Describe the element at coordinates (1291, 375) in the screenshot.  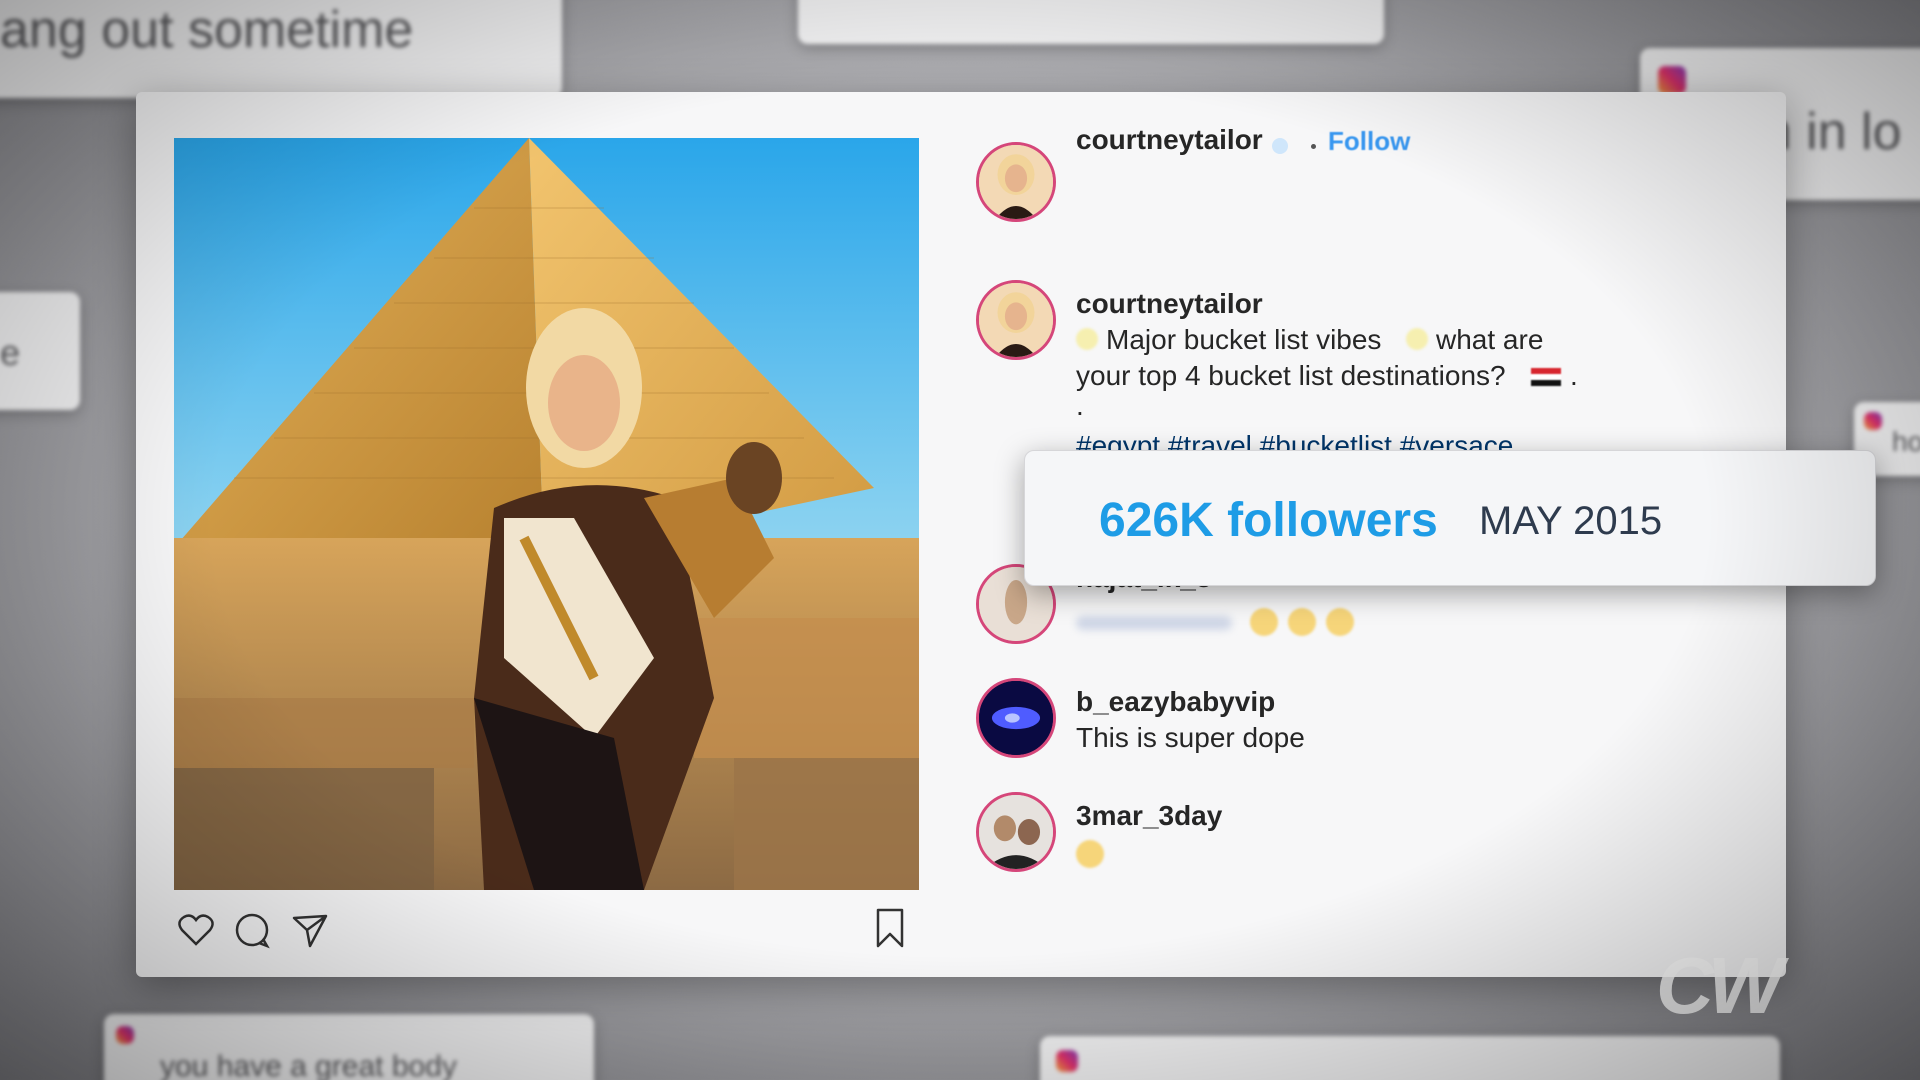
I see `caption-line-2: your top 4 bucket list destinations?` at that location.